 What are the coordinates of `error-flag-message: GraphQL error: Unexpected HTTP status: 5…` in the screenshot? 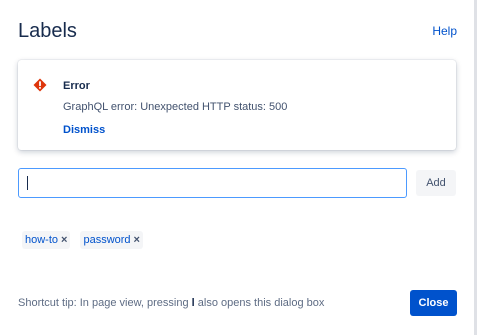 It's located at (175, 107).